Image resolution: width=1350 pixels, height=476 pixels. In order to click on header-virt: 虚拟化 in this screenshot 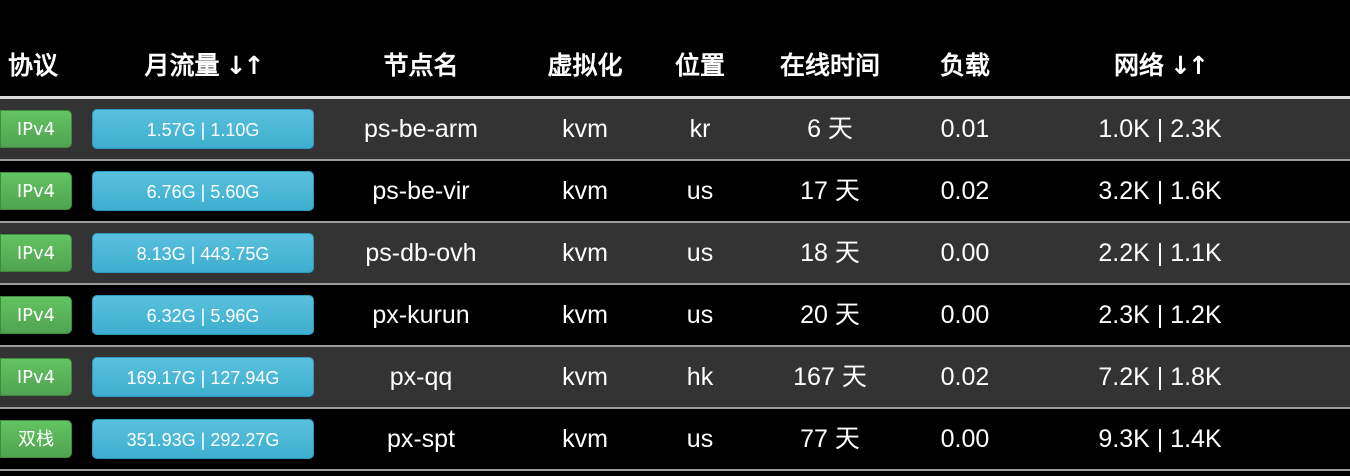, I will do `click(585, 66)`.